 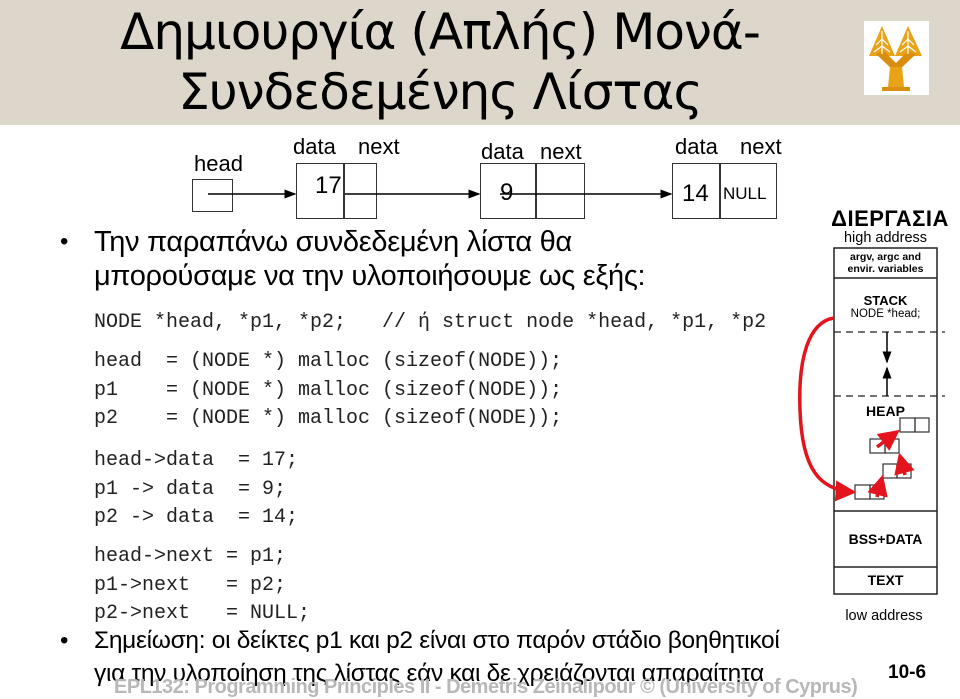 What do you see at coordinates (885, 269) in the screenshot?
I see `args-line-2: envir. variables` at bounding box center [885, 269].